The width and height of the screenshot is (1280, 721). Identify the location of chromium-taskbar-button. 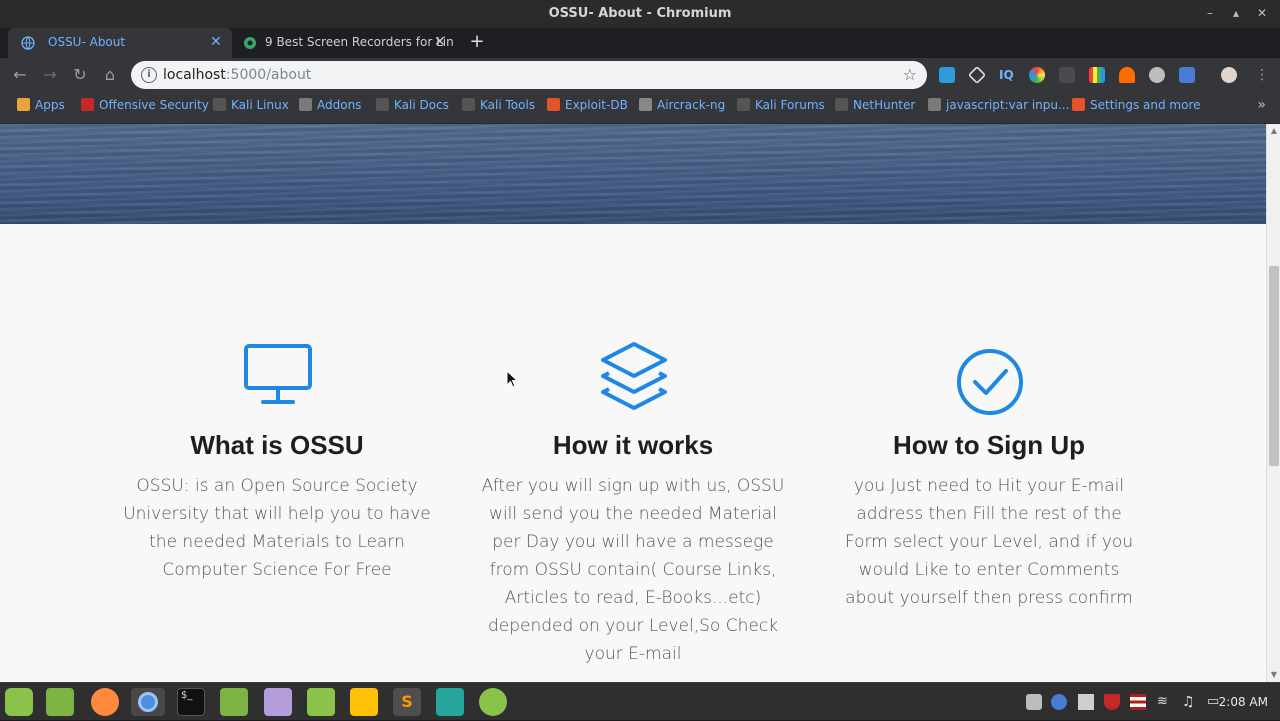
(148, 702).